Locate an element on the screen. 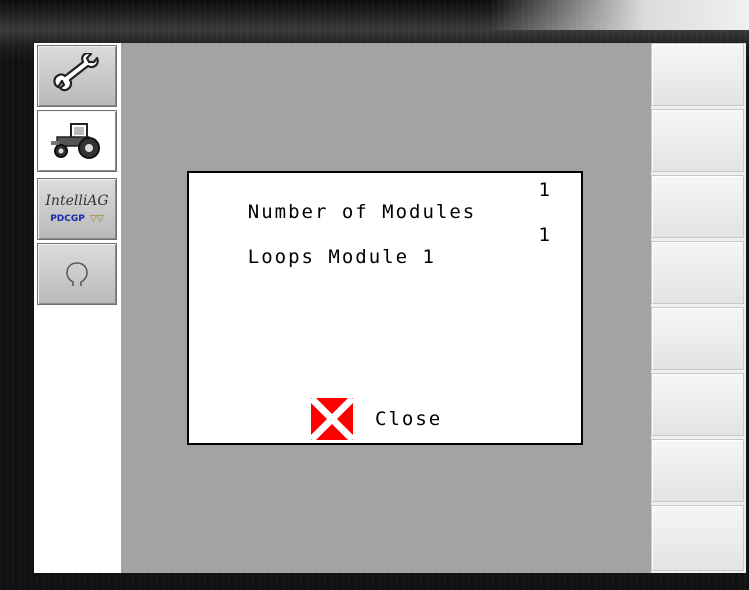  menu-item-settings is located at coordinates (77, 76).